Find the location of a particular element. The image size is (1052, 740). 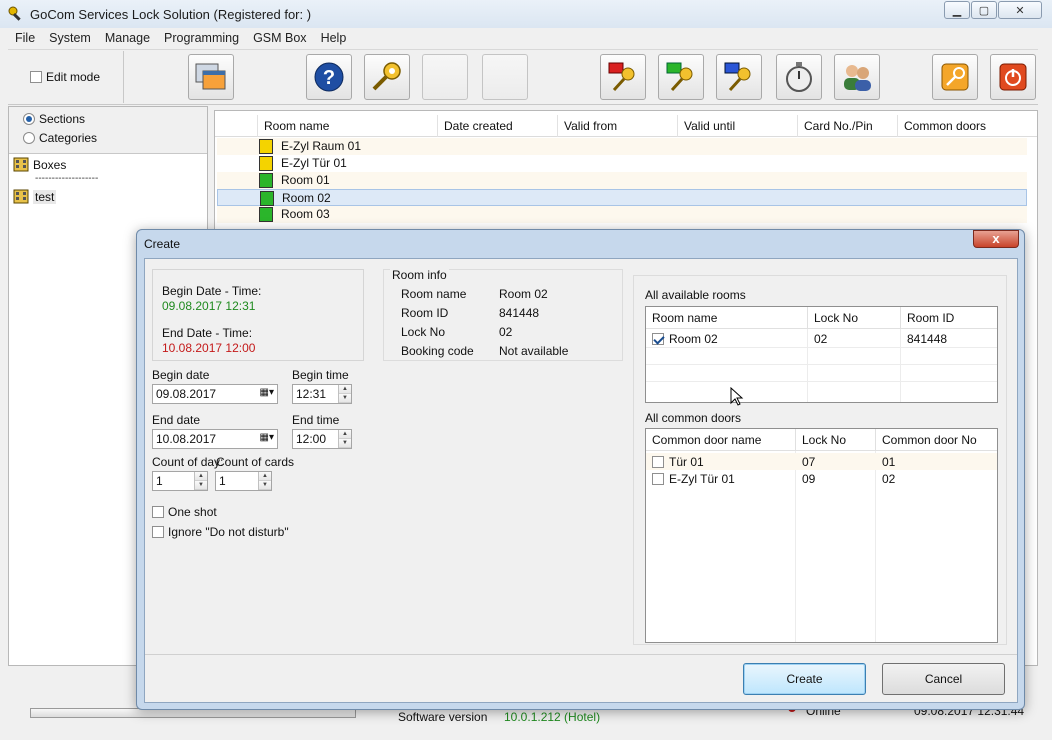

grid-line is located at coordinates (821, 364).